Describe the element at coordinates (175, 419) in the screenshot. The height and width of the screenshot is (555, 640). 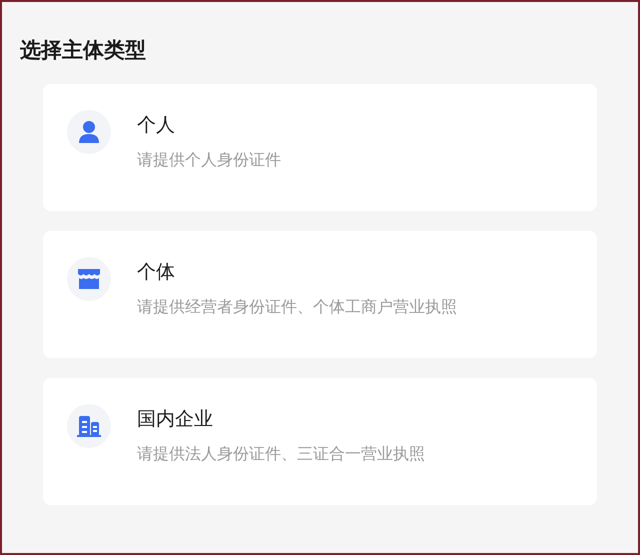
I see `option-title: 国内企业` at that location.